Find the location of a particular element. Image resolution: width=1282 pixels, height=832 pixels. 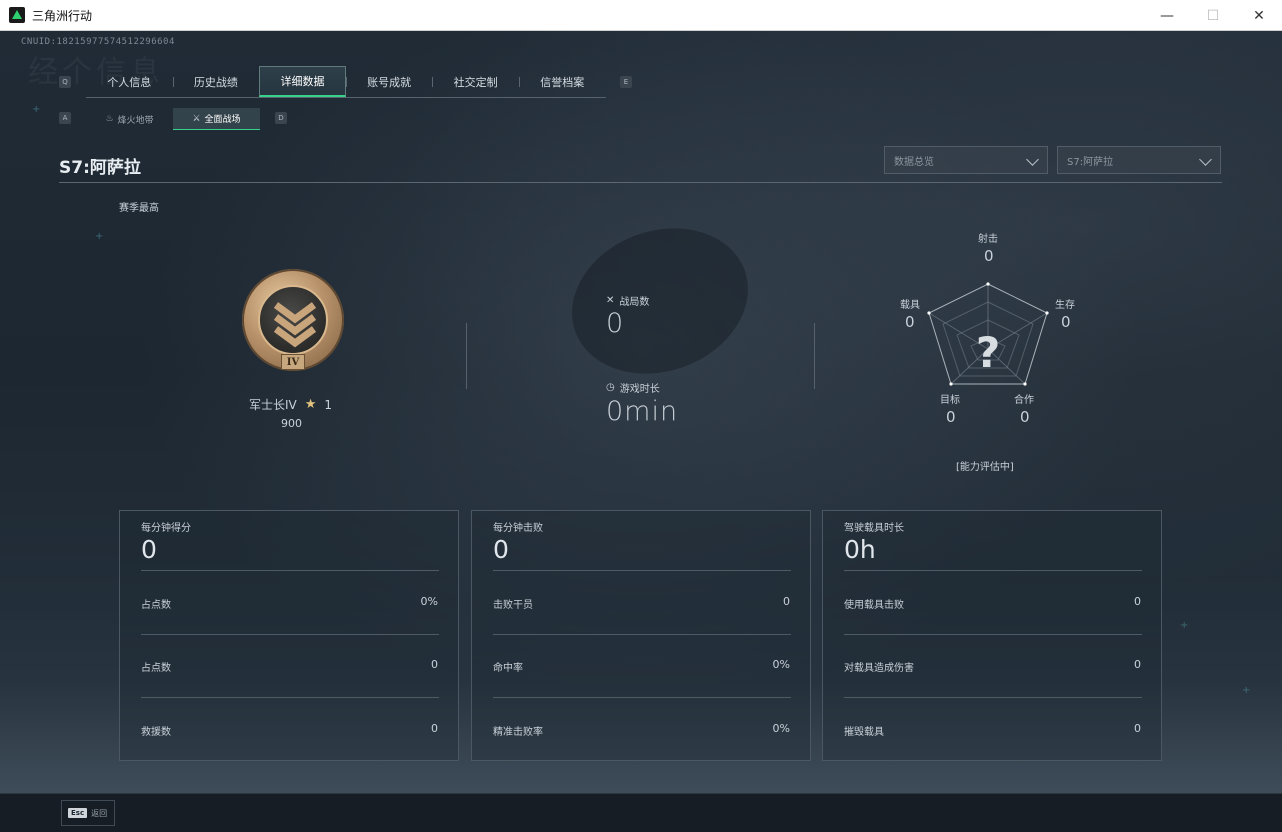

stat-row-label: 救援数 is located at coordinates (156, 732).